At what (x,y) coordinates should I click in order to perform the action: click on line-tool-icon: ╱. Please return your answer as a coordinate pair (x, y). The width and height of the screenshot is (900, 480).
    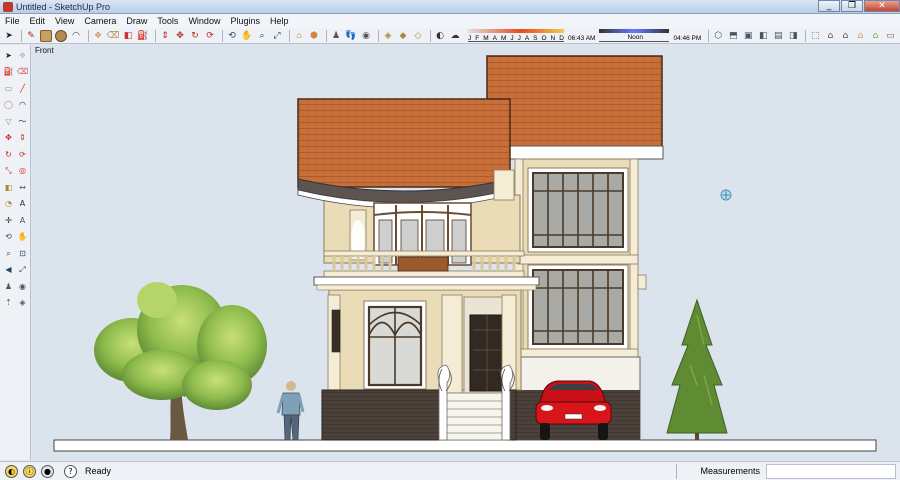
    Looking at the image, I should click on (22, 88).